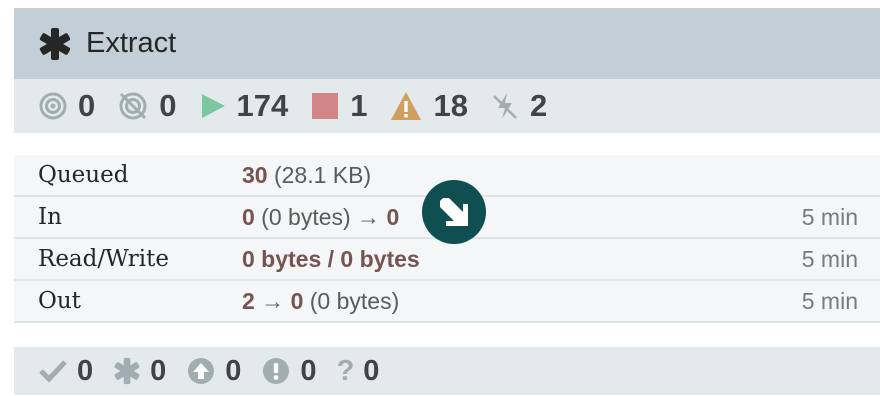 This screenshot has width=880, height=396. Describe the element at coordinates (133, 106) in the screenshot. I see `not-transmitting-icon` at that location.